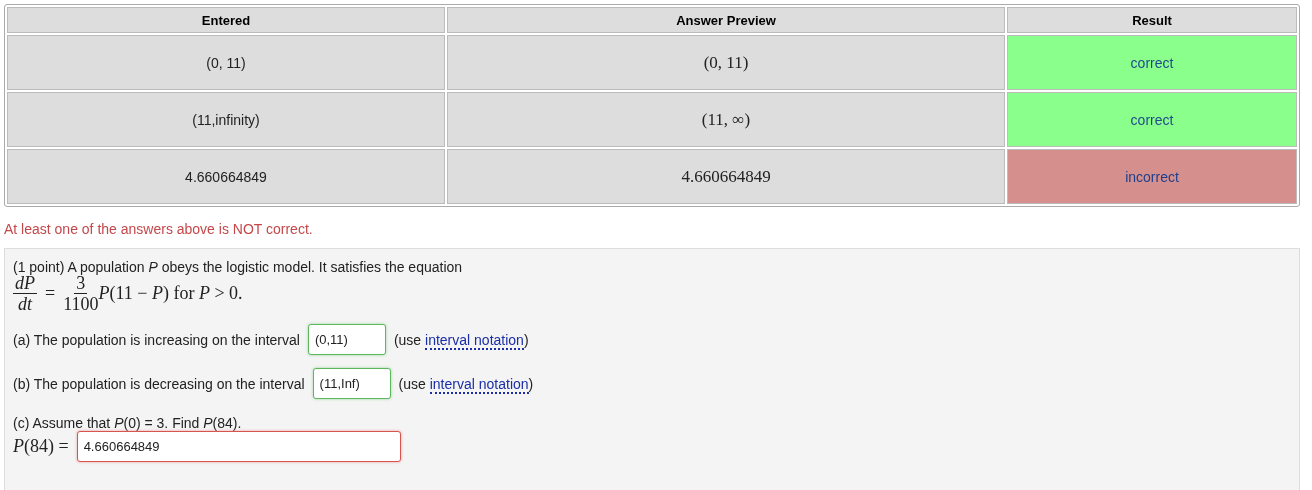 This screenshot has height=490, width=1312. I want to click on preview-cell: (11, ∞), so click(726, 119).